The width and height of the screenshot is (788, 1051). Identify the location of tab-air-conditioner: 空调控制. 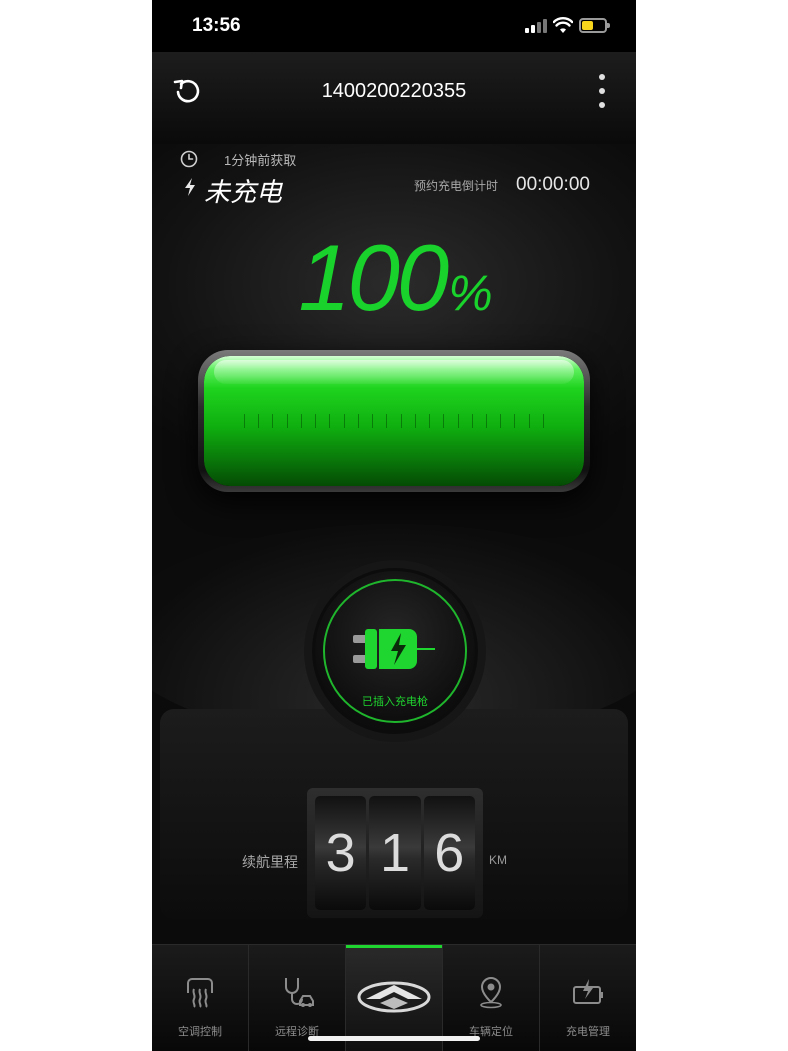
(200, 998).